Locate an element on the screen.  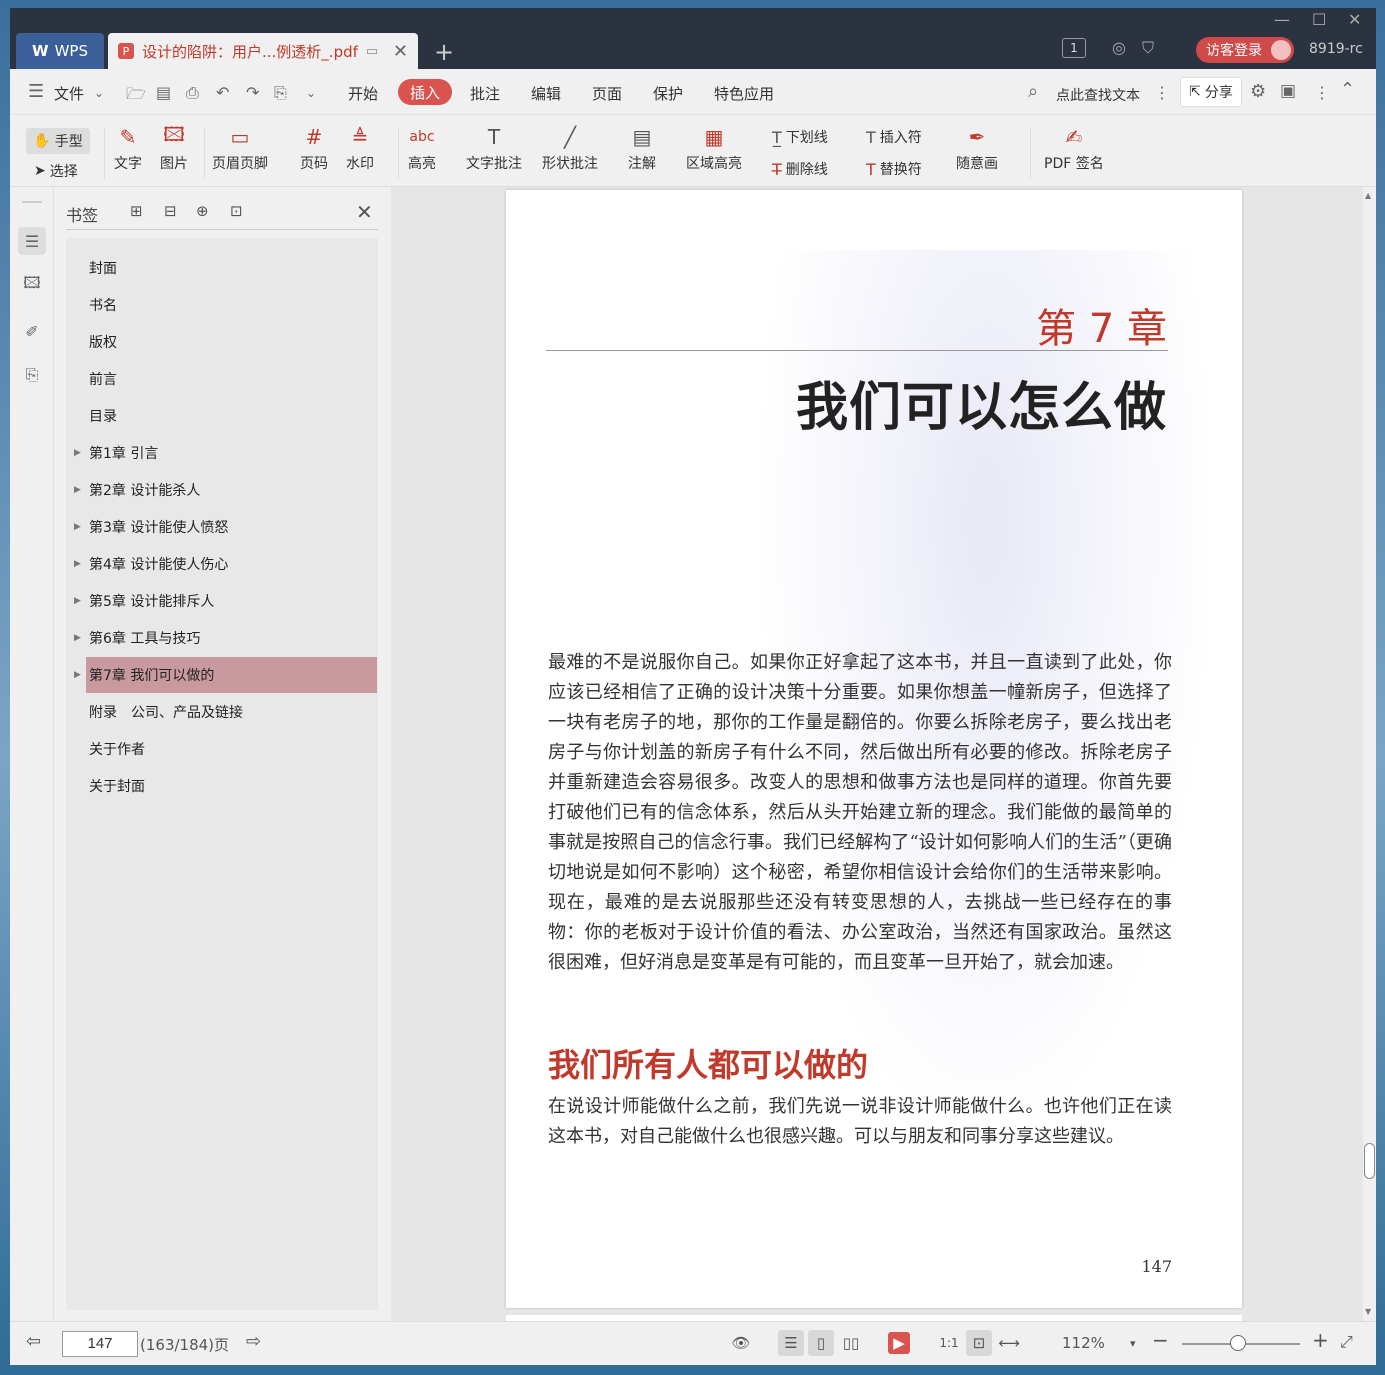
next-page-icon: ⇨ is located at coordinates (253, 1341).